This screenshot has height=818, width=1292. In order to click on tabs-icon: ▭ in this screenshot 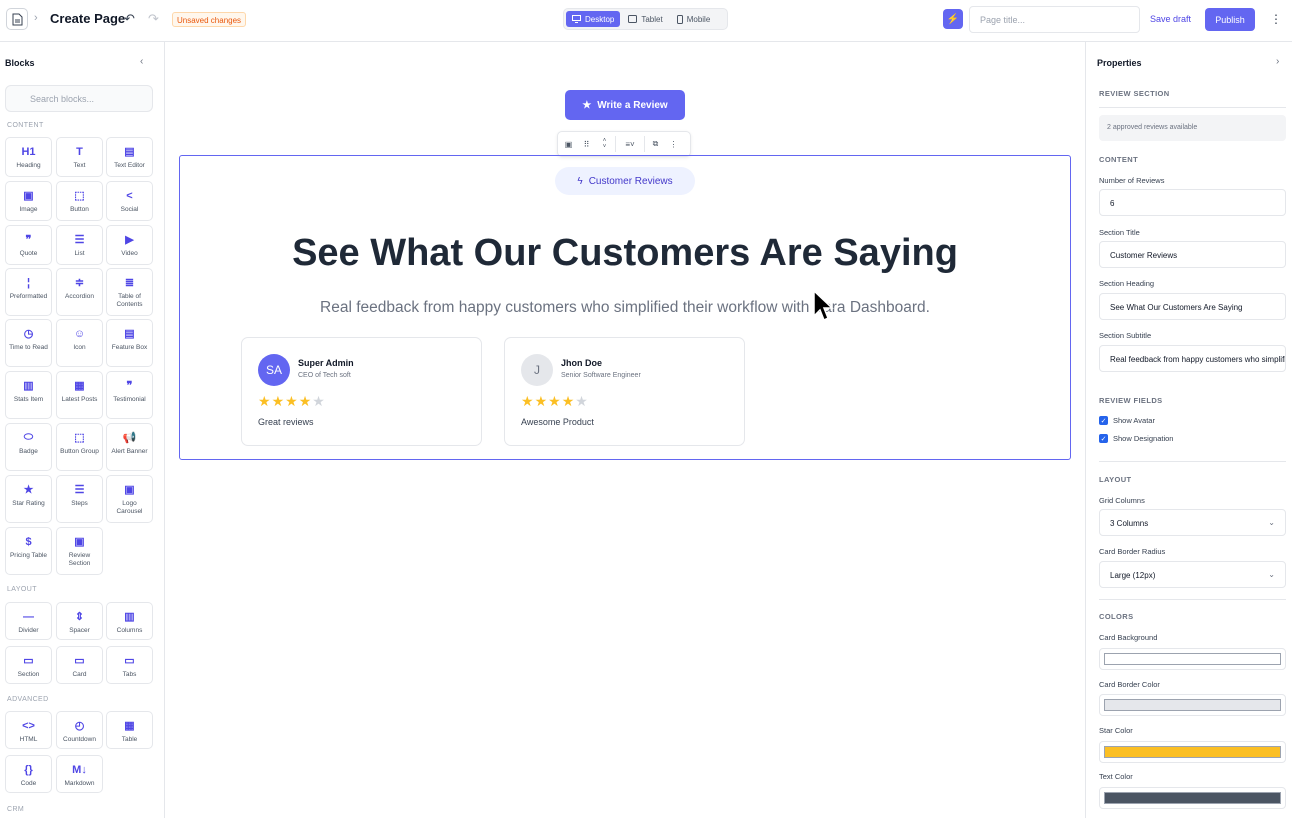, I will do `click(129, 661)`.